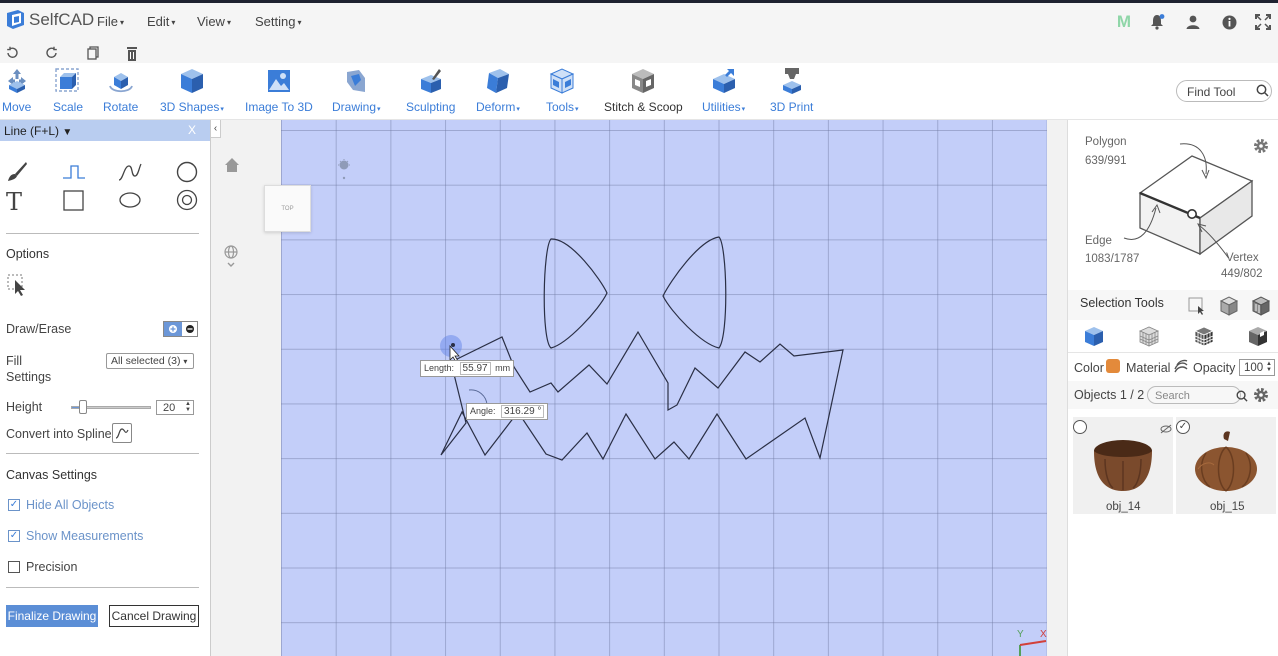 This screenshot has height=656, width=1278. I want to click on info-icon, so click(1229, 22).